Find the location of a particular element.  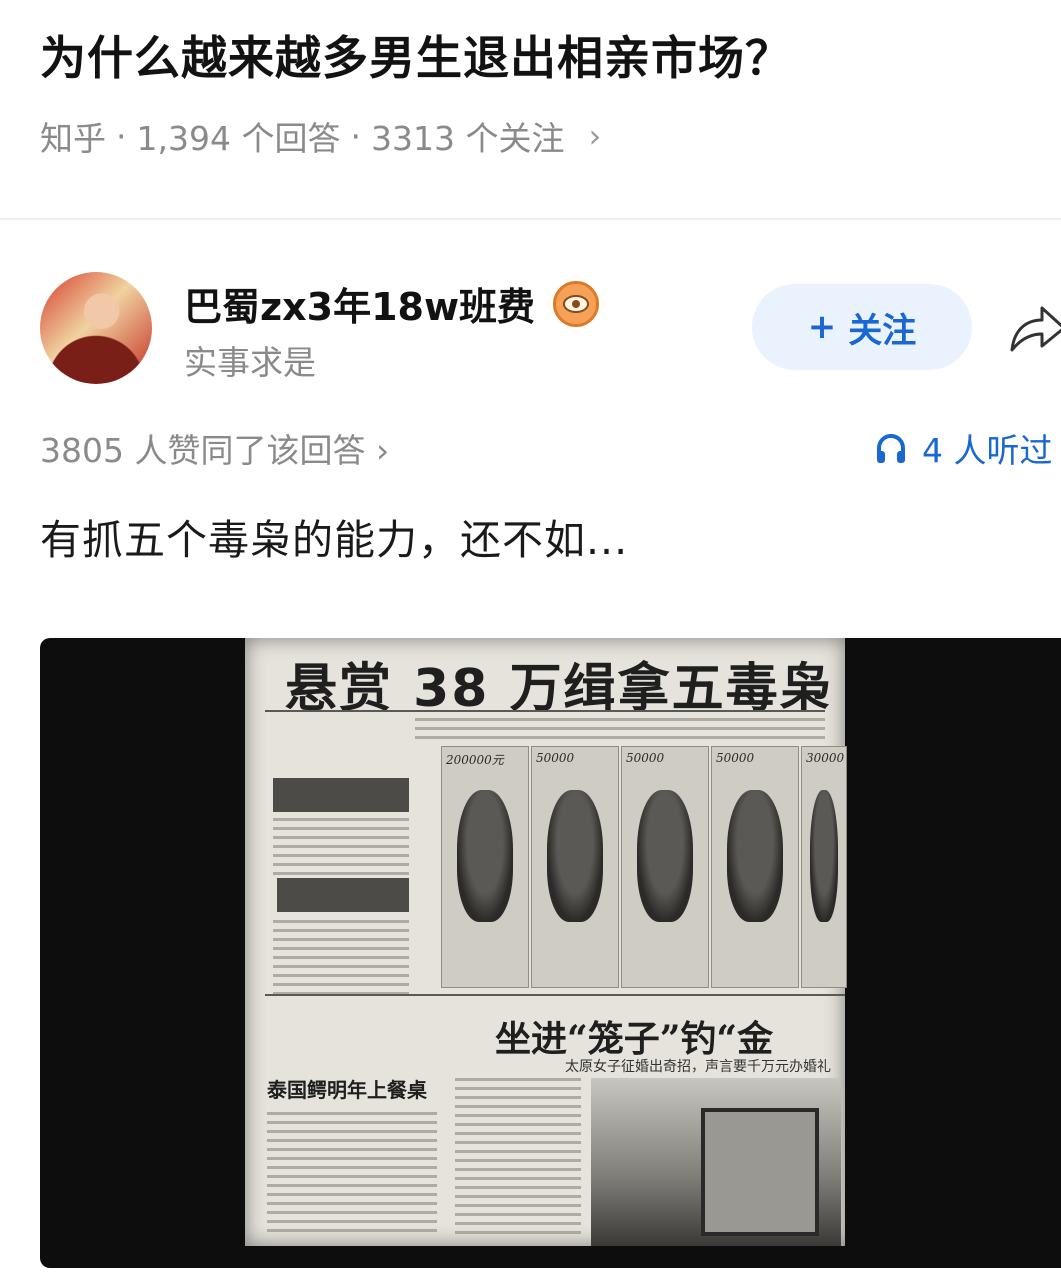

listen-count: 4 人听过 is located at coordinates (963, 448).